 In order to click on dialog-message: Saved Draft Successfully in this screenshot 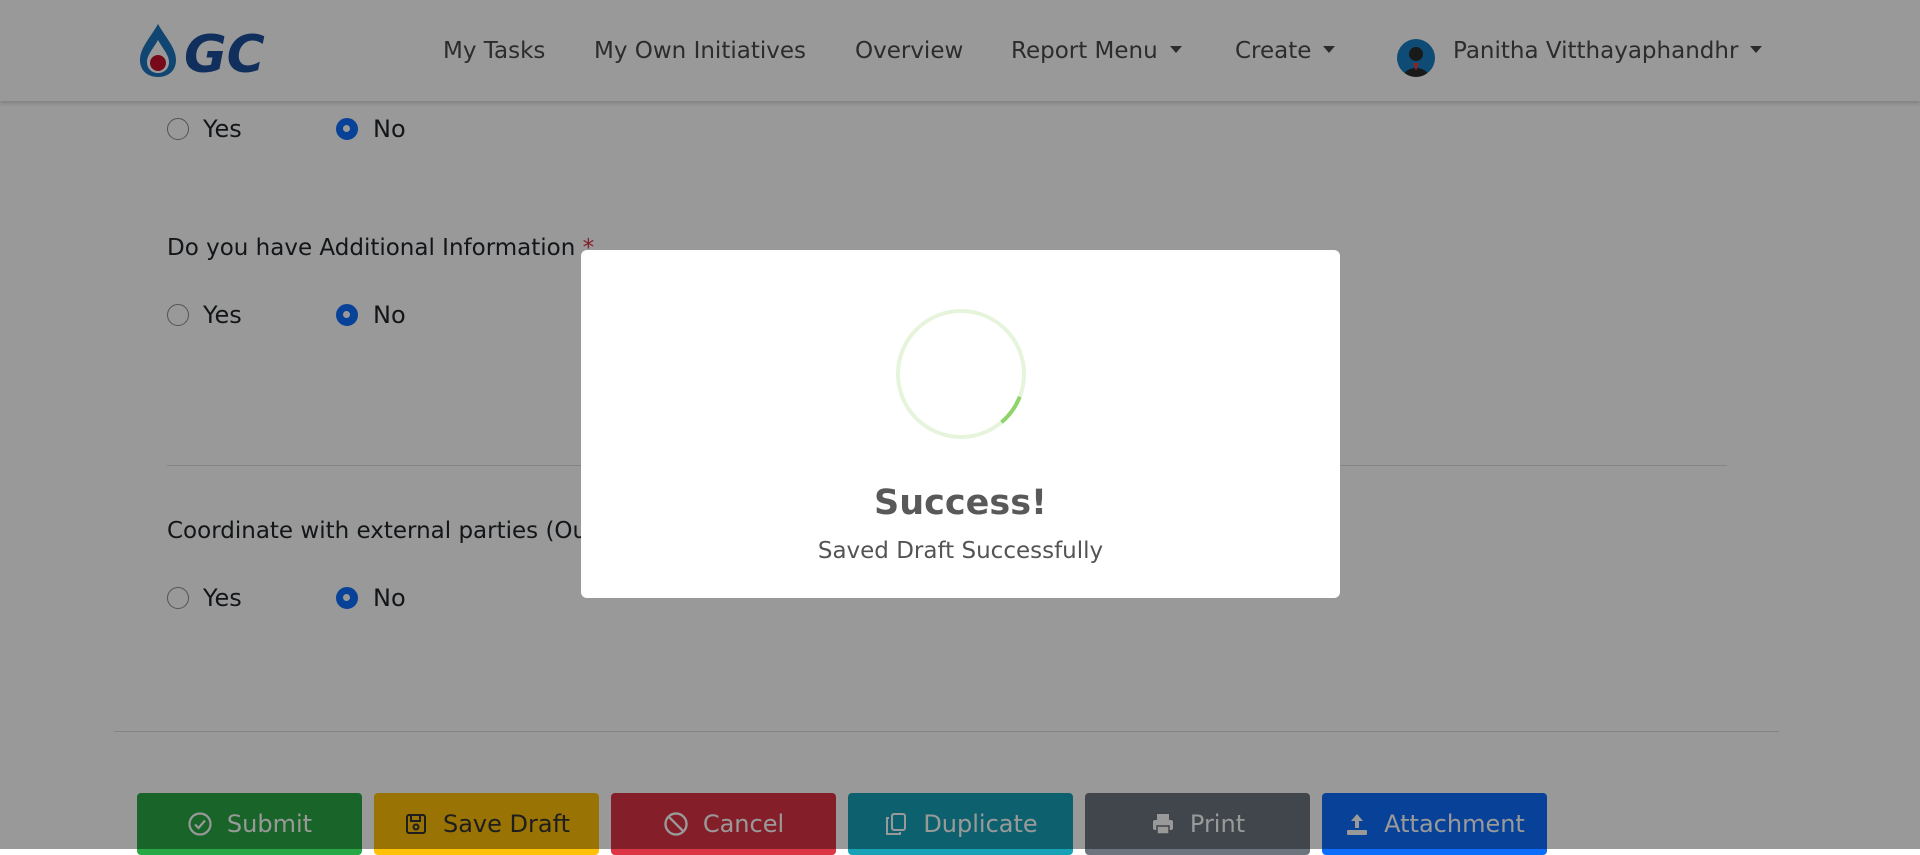, I will do `click(960, 551)`.